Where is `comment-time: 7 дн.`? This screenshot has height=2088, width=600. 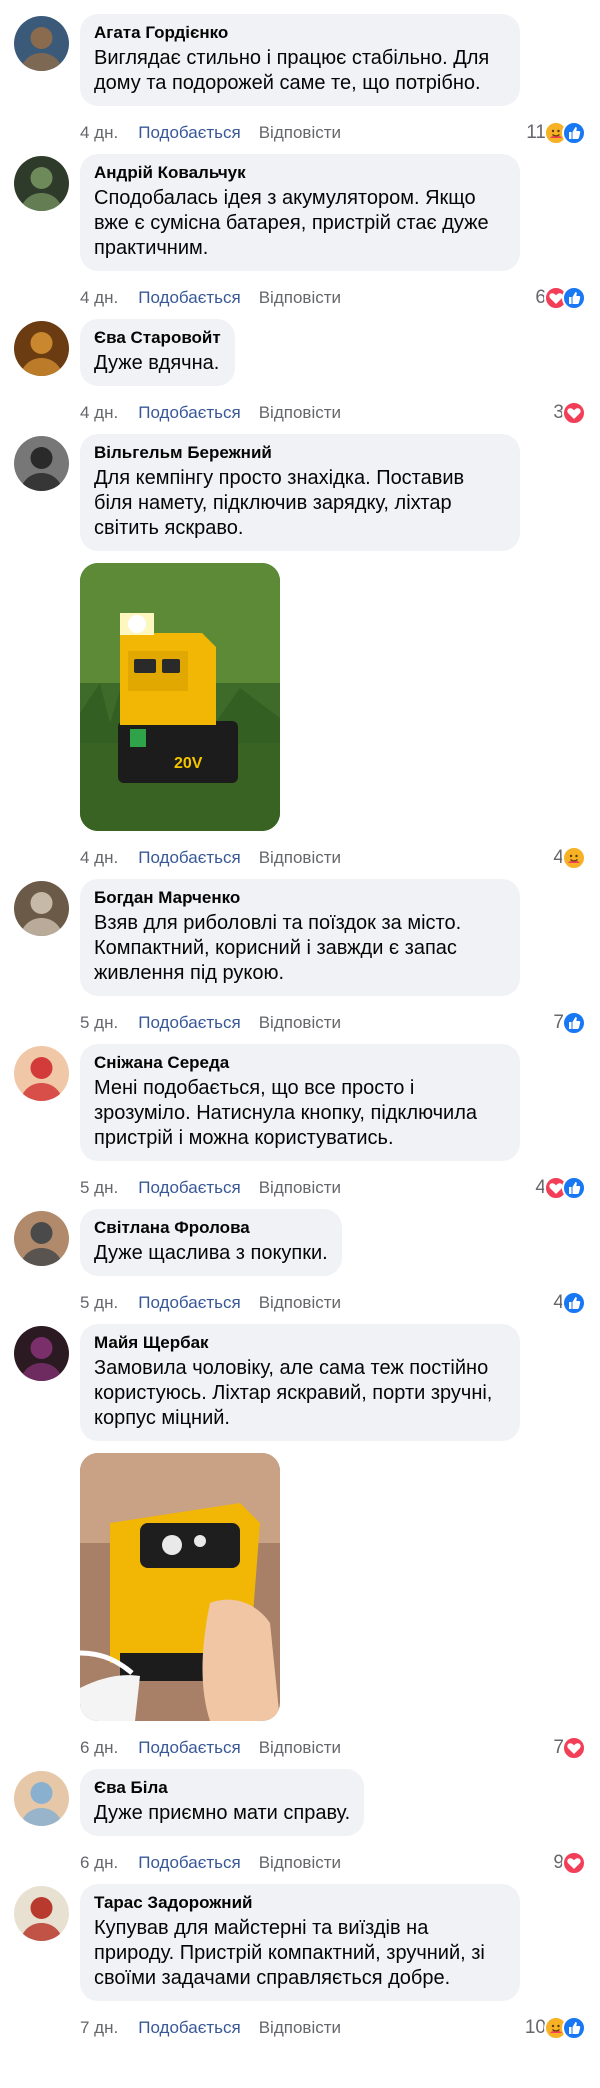 comment-time: 7 дн. is located at coordinates (99, 2028).